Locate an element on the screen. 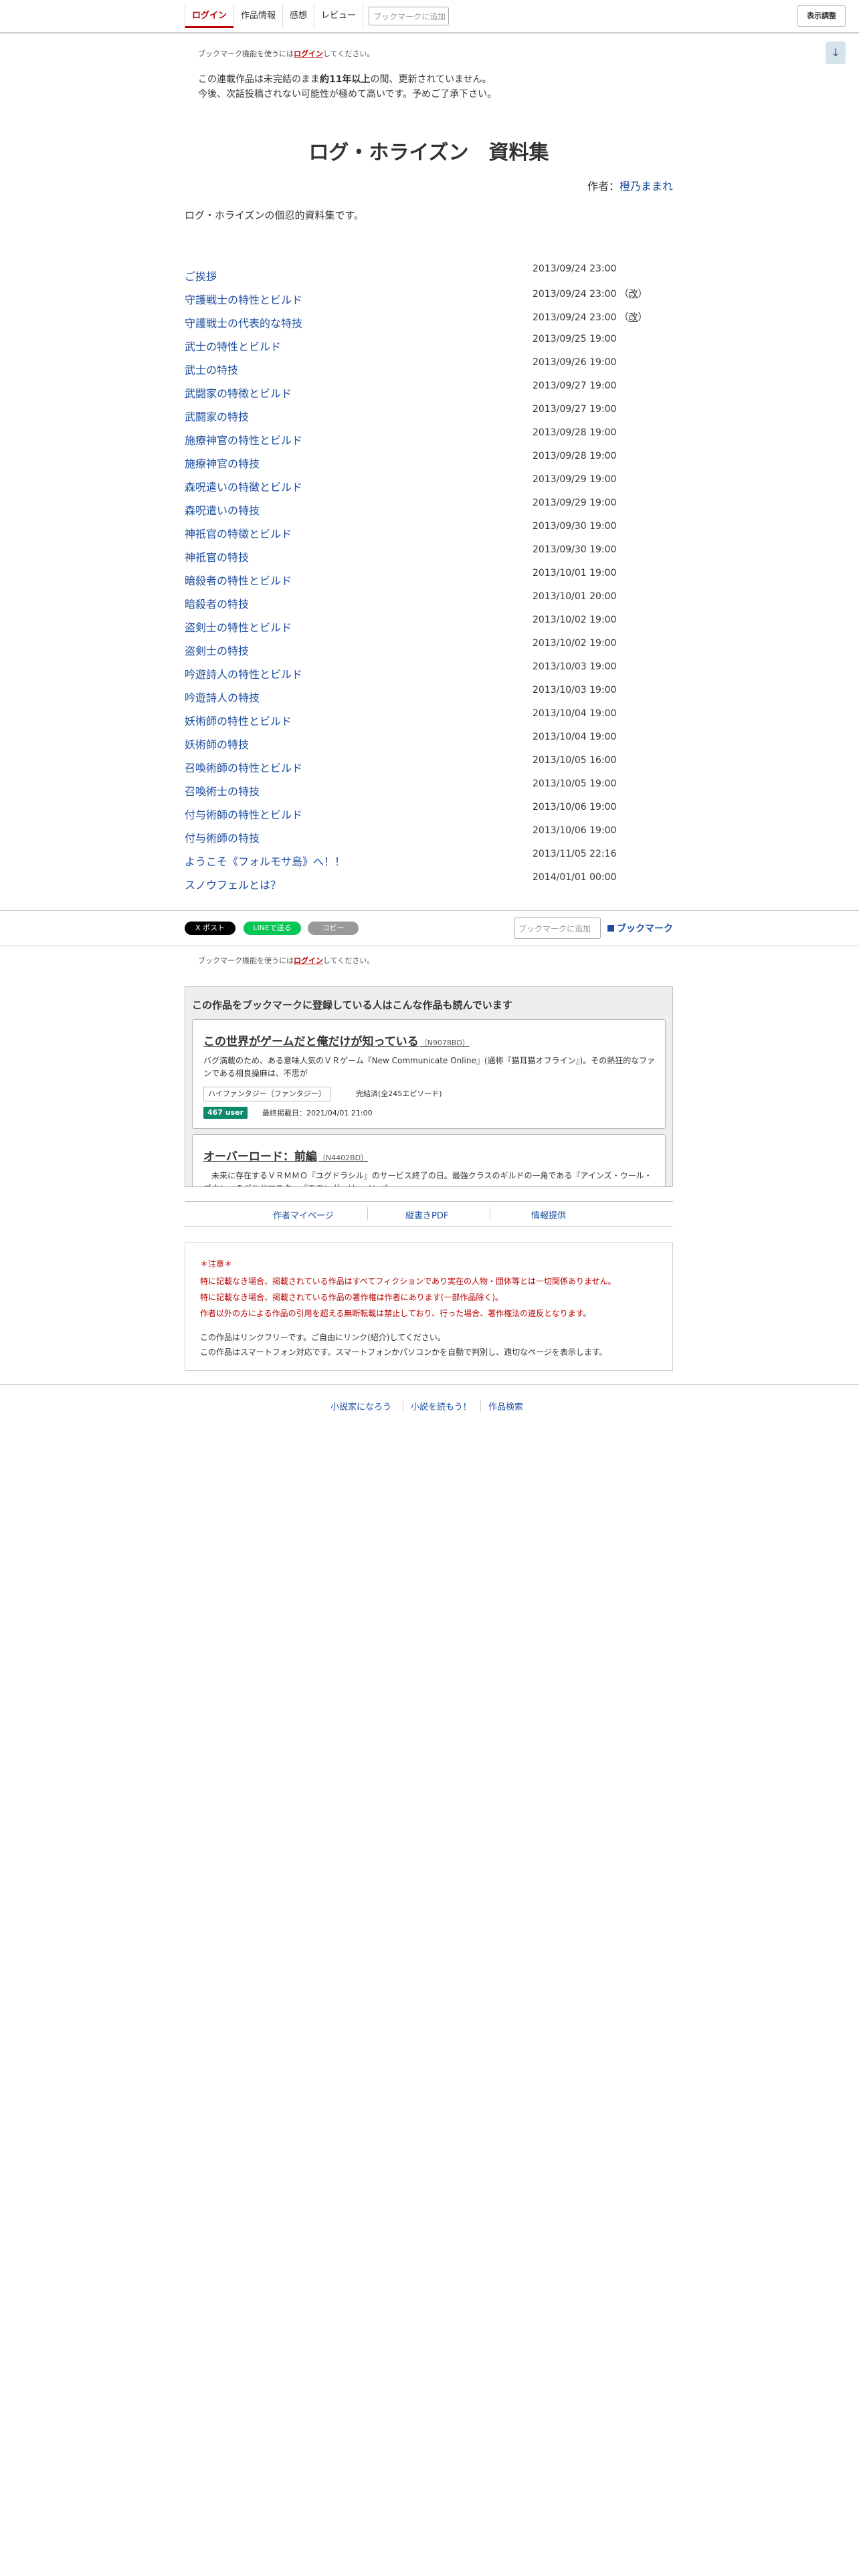 This screenshot has width=859, height=2576. toc-chapter-link: ようこそ《フォルモサ島》へ！！ is located at coordinates (265, 861).